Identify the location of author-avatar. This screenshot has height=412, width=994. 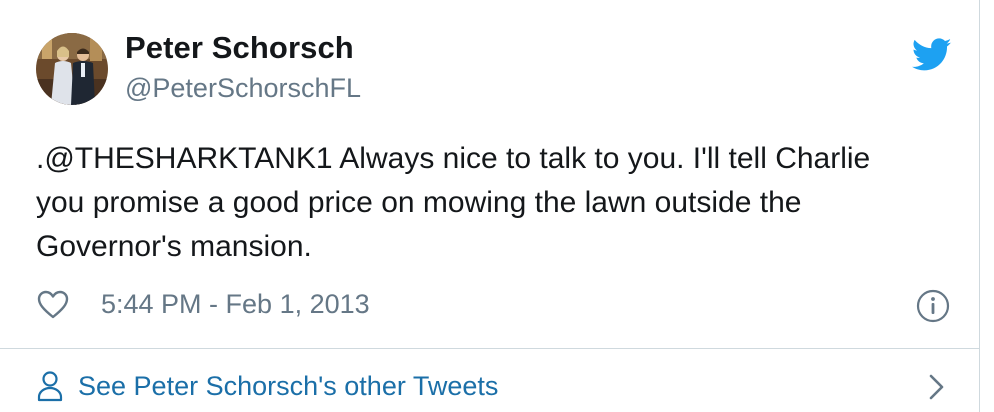
(72, 69).